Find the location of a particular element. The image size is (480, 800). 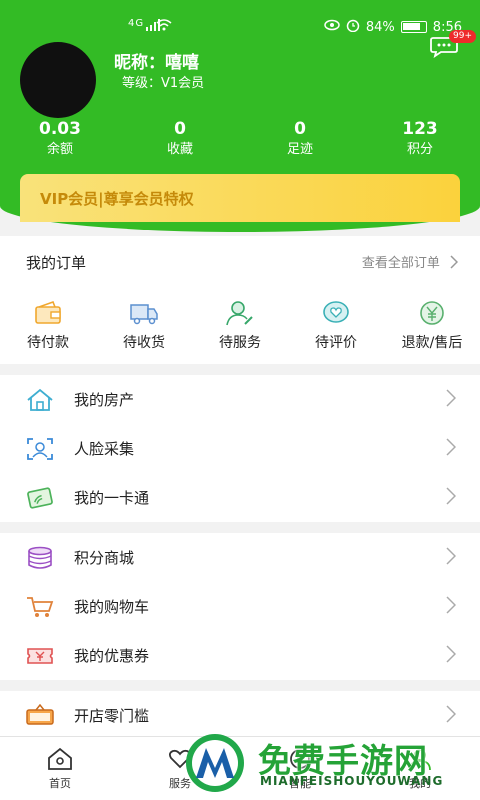

message-count-badge: 99+ is located at coordinates (462, 36).